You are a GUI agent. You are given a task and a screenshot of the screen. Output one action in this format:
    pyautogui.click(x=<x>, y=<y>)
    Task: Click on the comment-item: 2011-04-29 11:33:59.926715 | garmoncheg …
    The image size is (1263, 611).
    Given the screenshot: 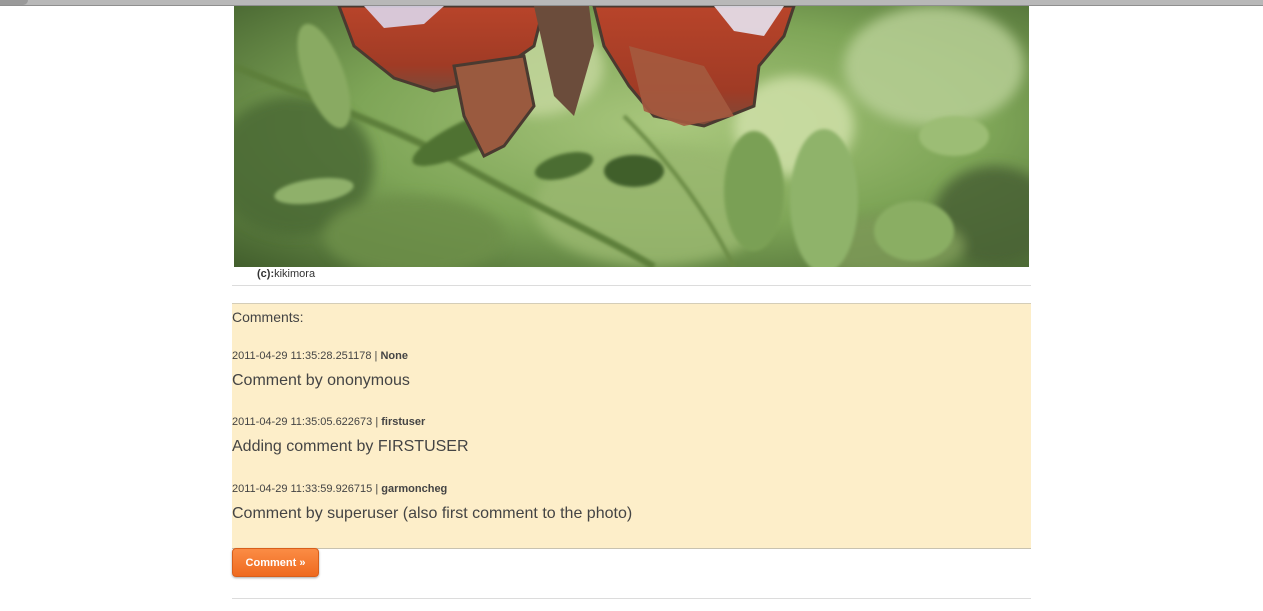 What is the action you would take?
    pyautogui.click(x=432, y=503)
    